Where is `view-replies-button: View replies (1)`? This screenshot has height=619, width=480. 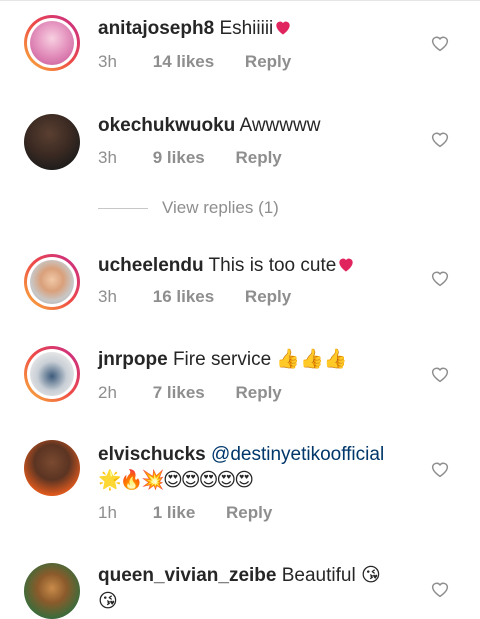
view-replies-button: View replies (1) is located at coordinates (188, 208).